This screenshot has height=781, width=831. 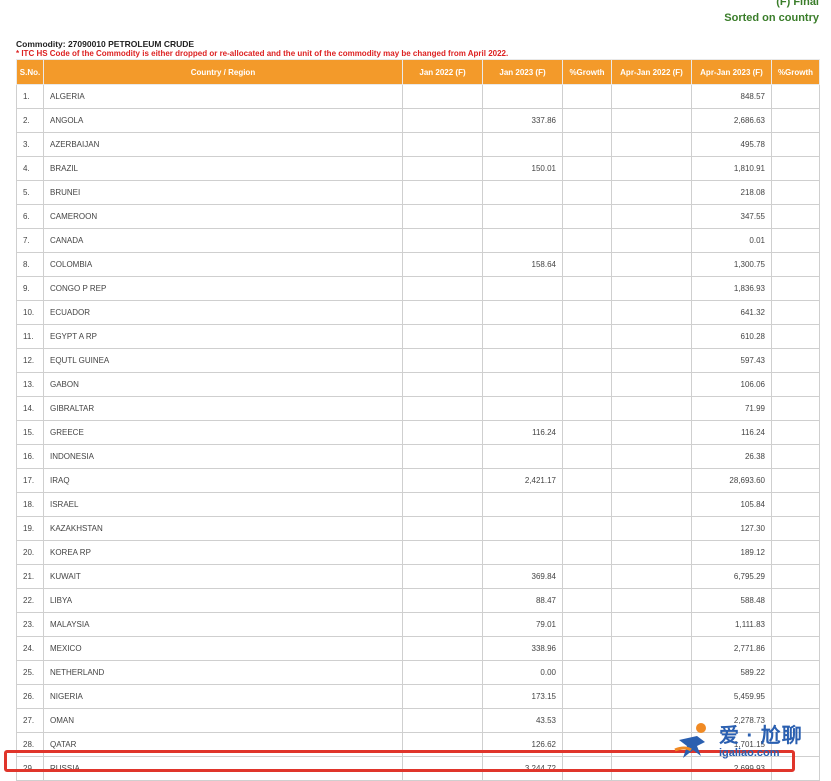 I want to click on col-header-country: Country / Region, so click(x=223, y=72).